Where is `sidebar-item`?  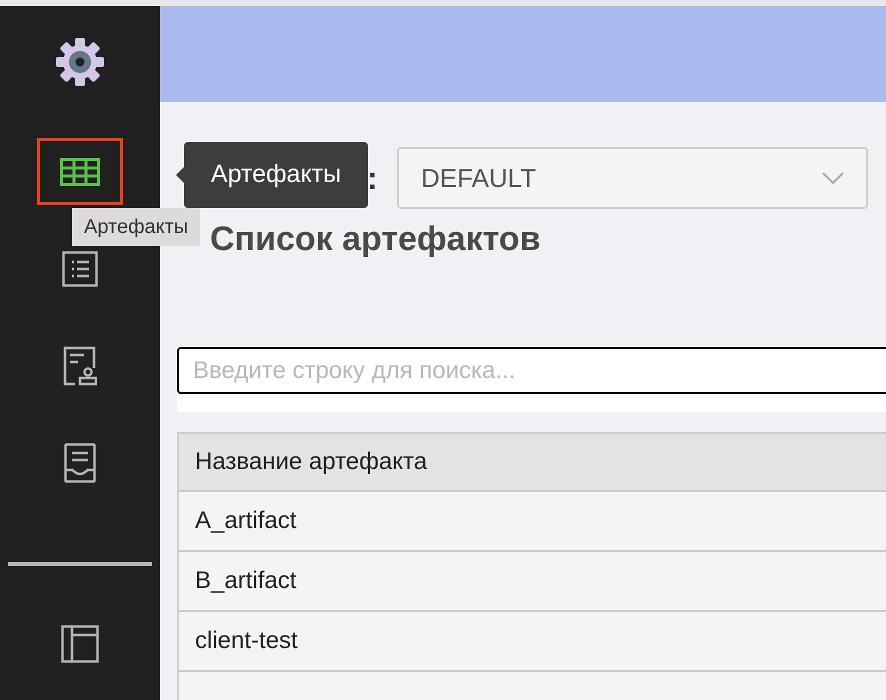 sidebar-item is located at coordinates (80, 171).